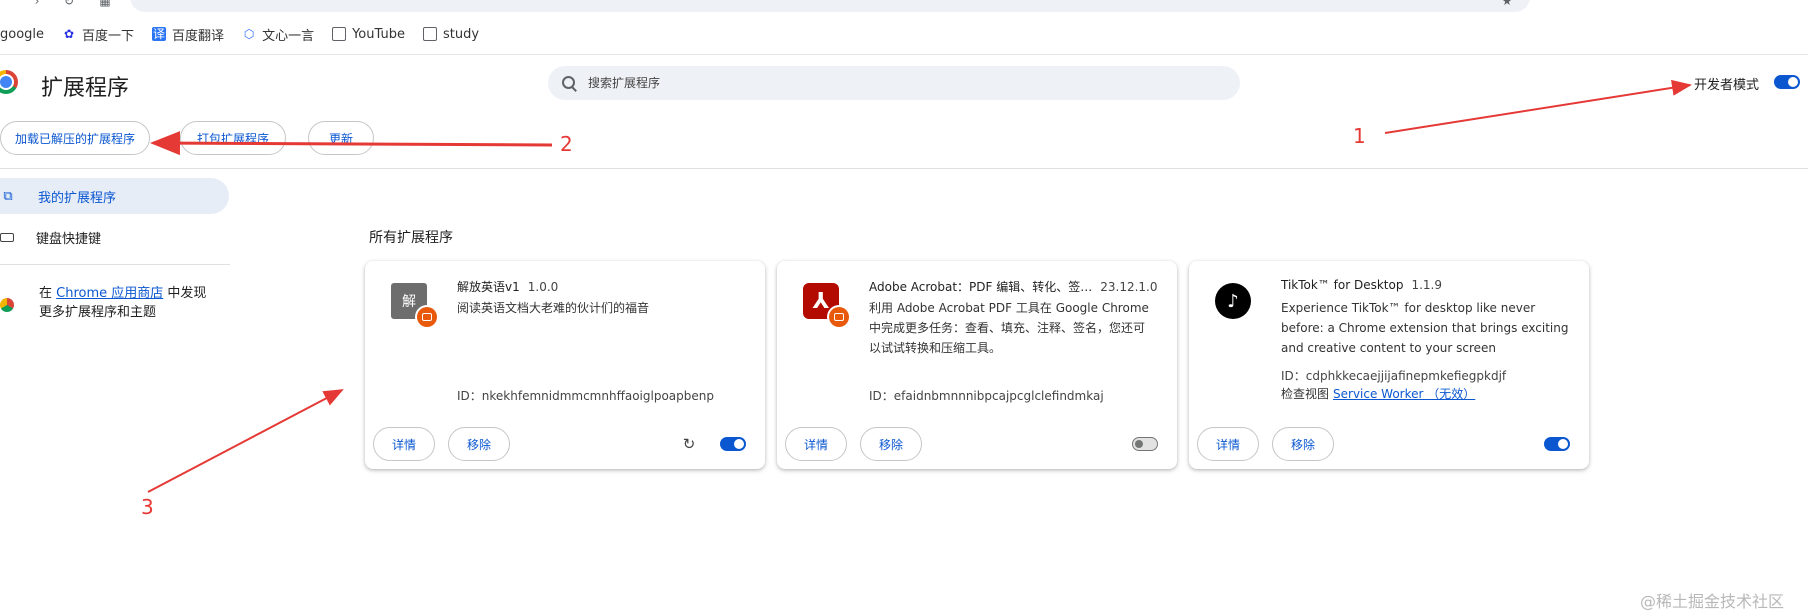 The image size is (1808, 616). What do you see at coordinates (409, 302) in the screenshot?
I see `extension-logo-text: 解` at bounding box center [409, 302].